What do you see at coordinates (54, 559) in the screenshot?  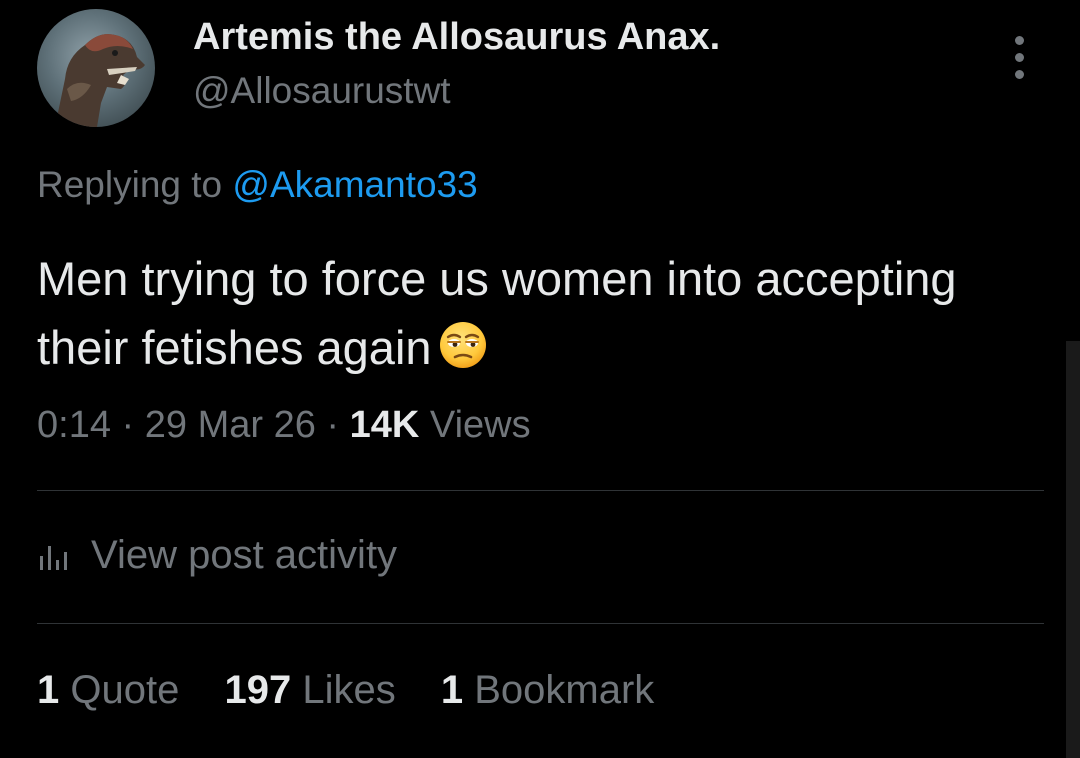 I see `bar-chart-icon` at bounding box center [54, 559].